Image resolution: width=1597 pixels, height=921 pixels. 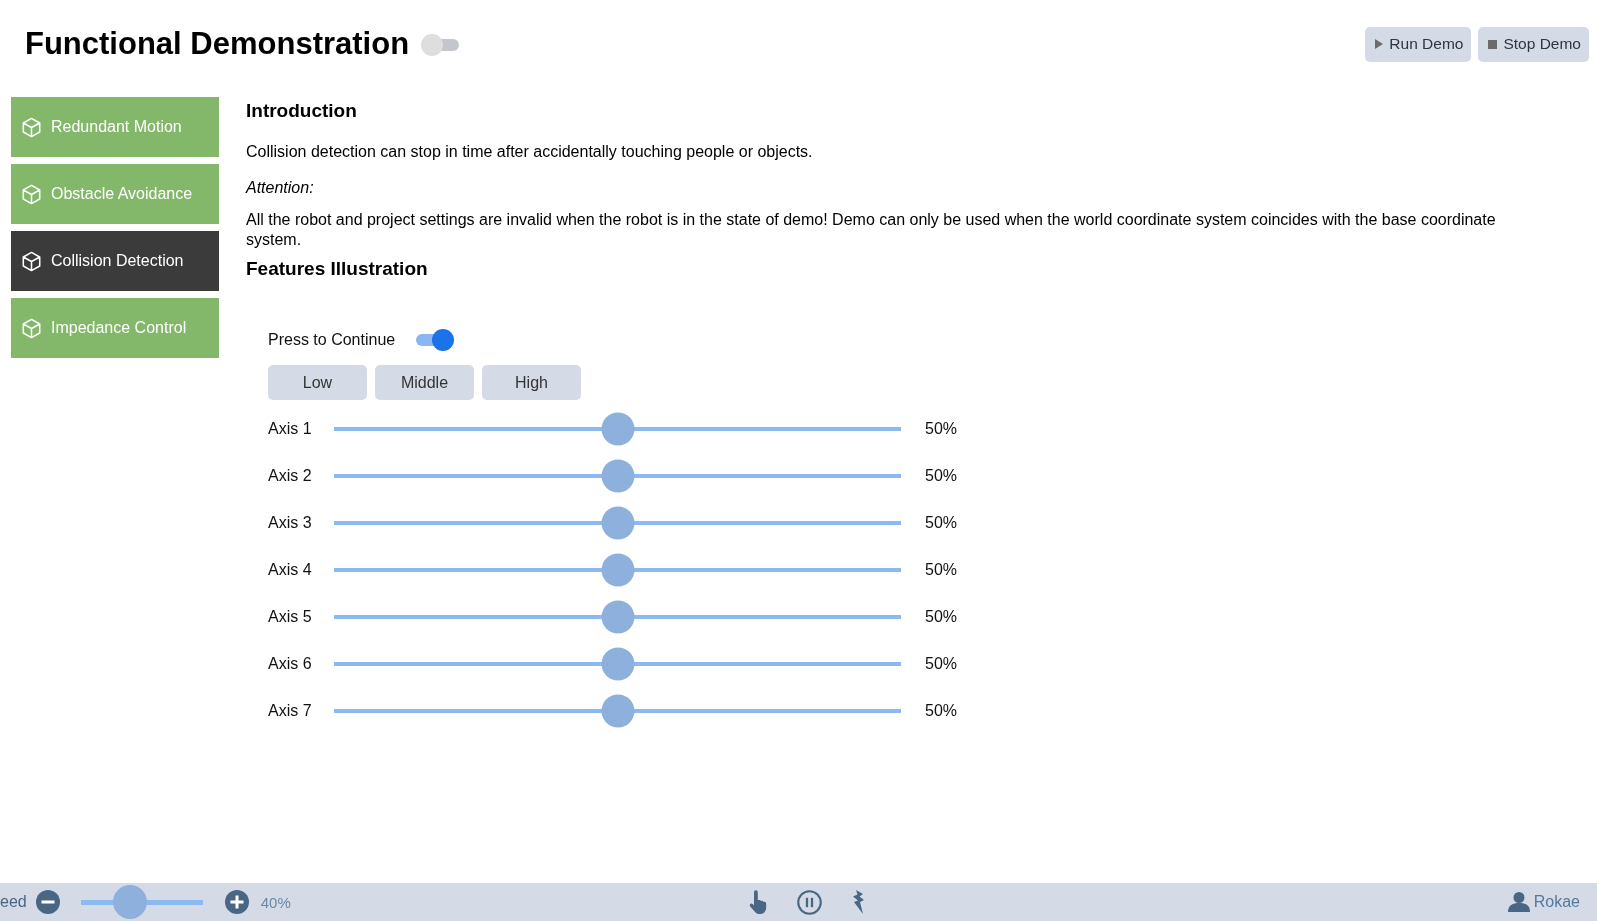 What do you see at coordinates (1379, 44) in the screenshot?
I see `play-icon` at bounding box center [1379, 44].